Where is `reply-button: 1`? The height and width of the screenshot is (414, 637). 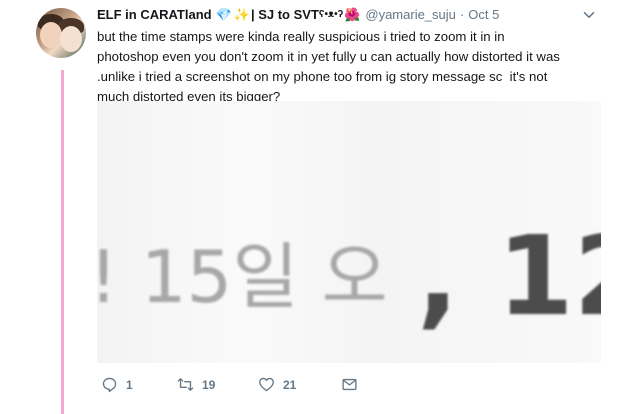
reply-button: 1 is located at coordinates (117, 384).